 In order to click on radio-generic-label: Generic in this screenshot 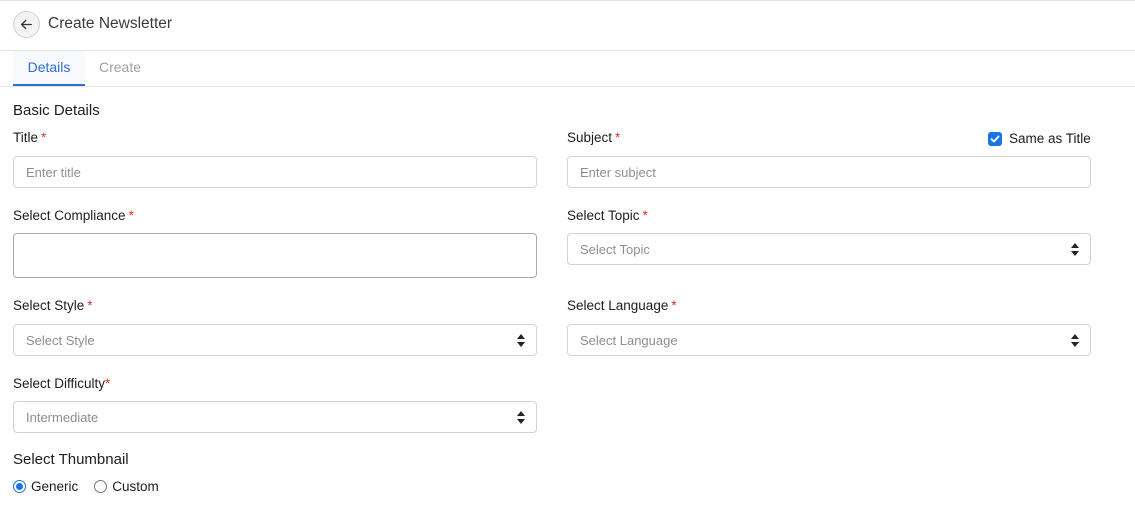, I will do `click(55, 486)`.